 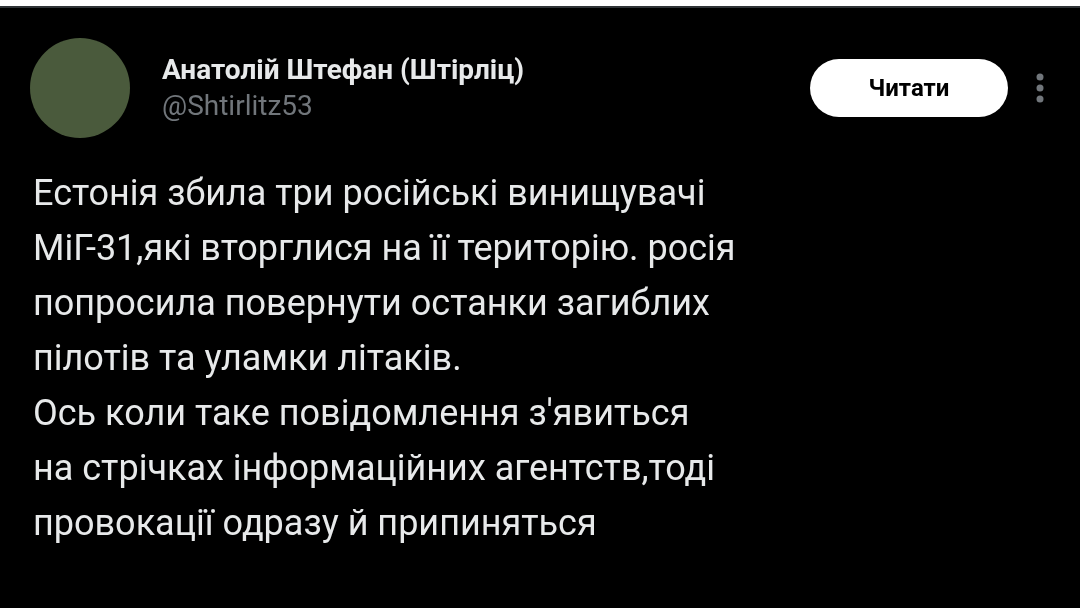 What do you see at coordinates (344, 70) in the screenshot?
I see `author-name: Анатолій Штефан (Штірліц)` at bounding box center [344, 70].